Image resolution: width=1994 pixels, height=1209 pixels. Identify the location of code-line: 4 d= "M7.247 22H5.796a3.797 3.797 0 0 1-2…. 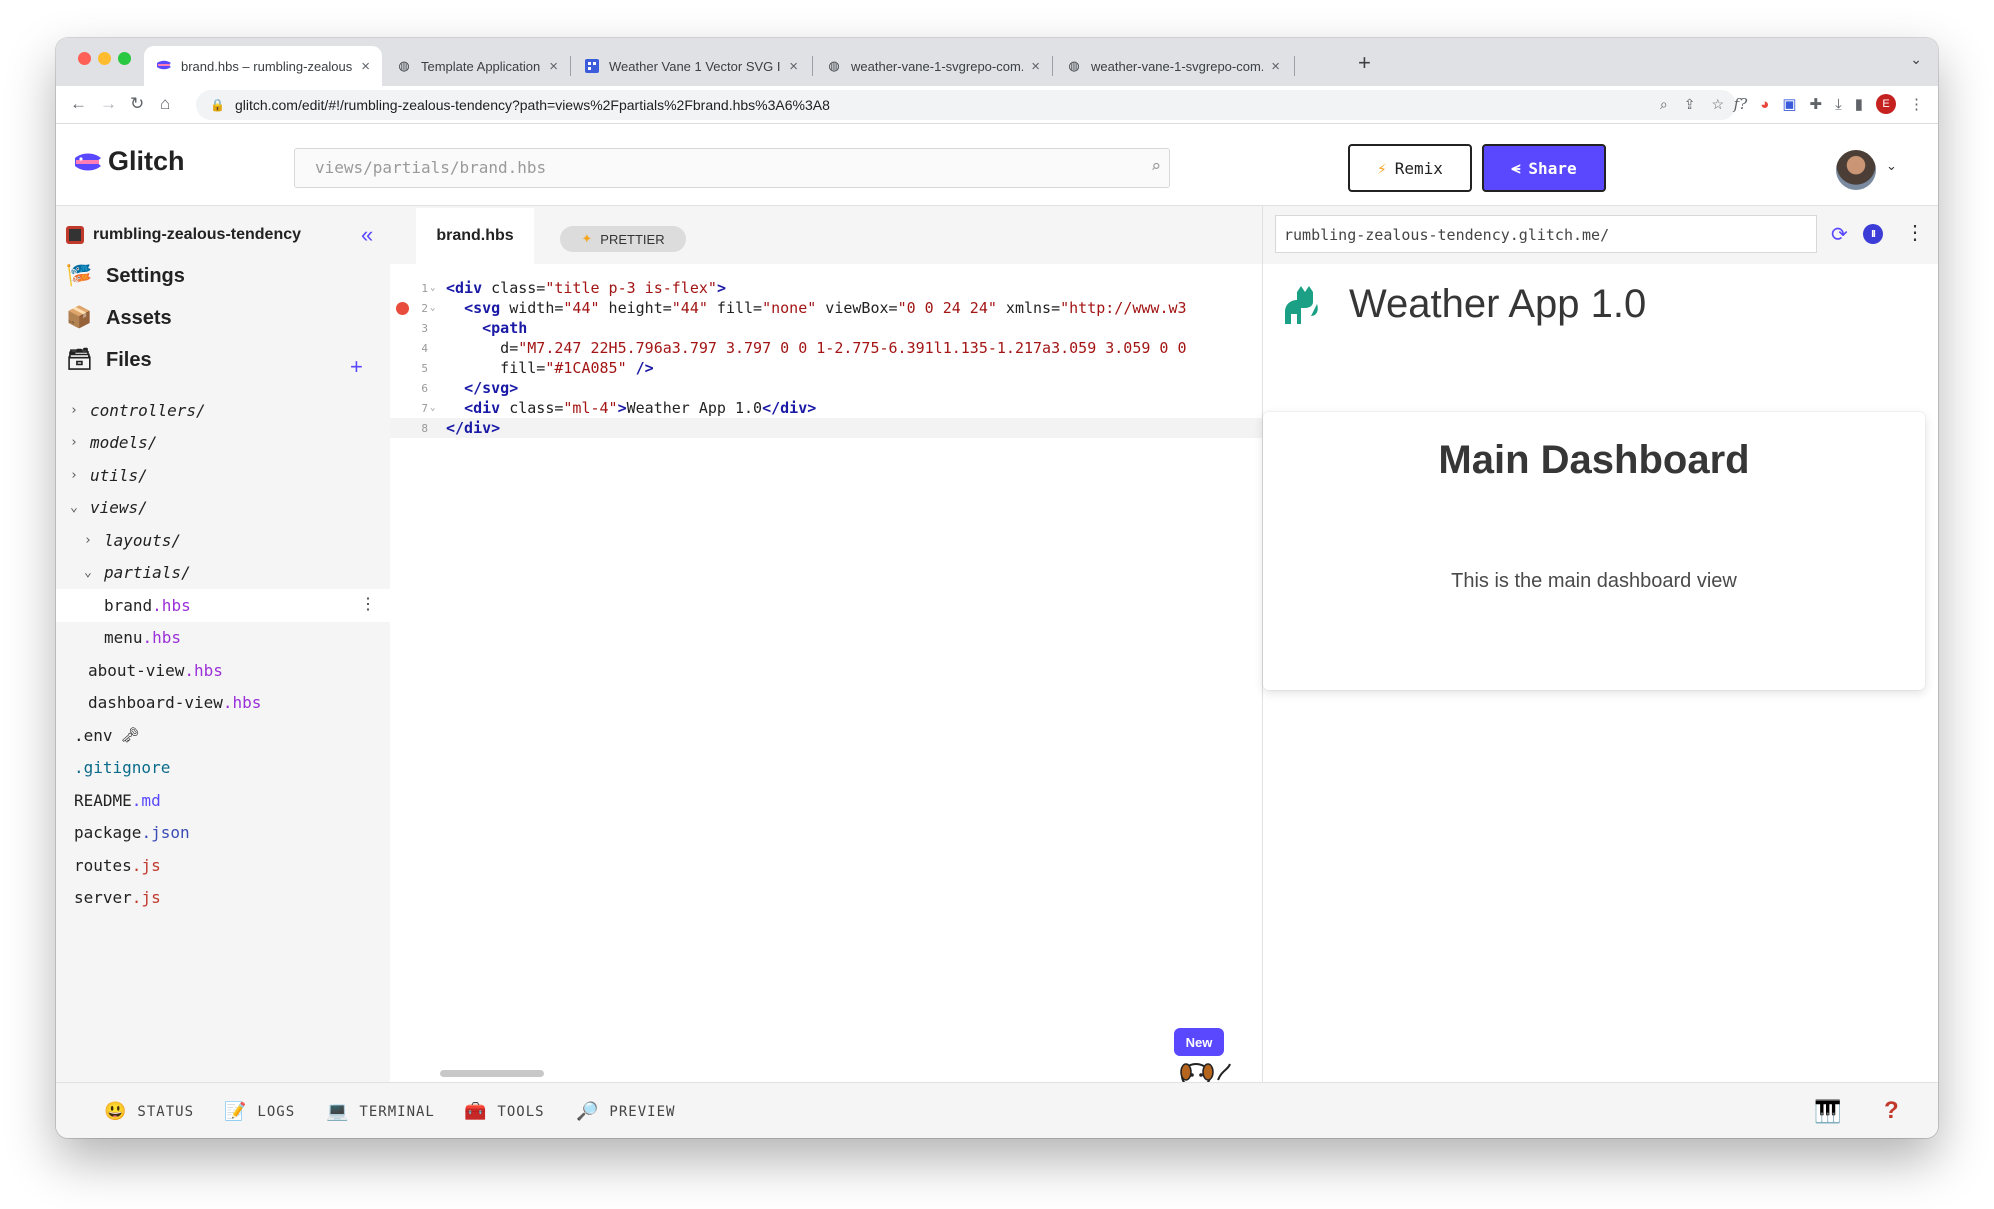
(826, 348).